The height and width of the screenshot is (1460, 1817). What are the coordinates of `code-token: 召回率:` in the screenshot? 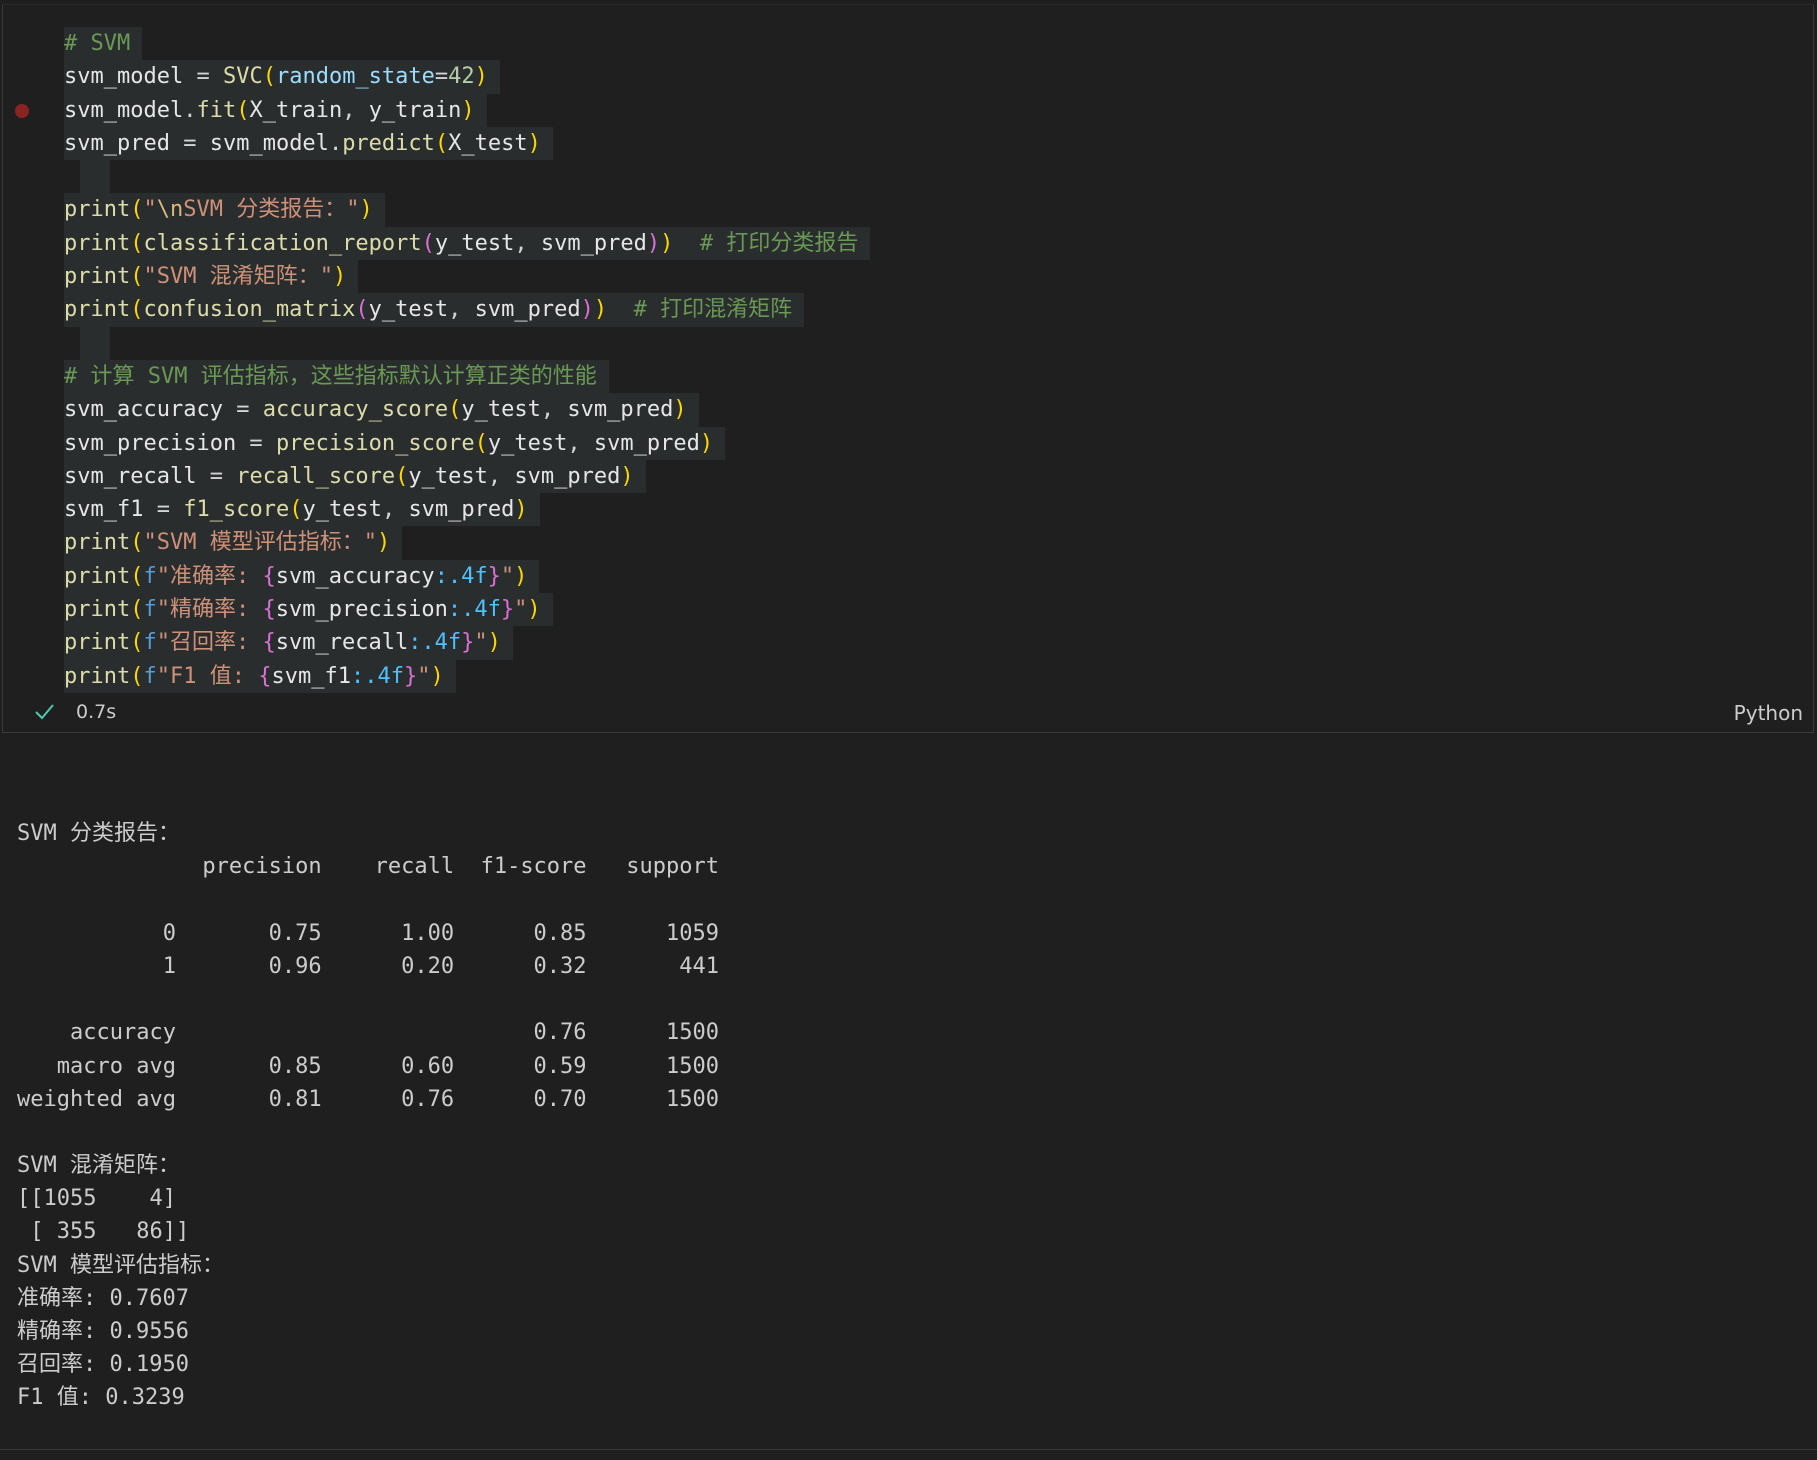 It's located at (216, 643).